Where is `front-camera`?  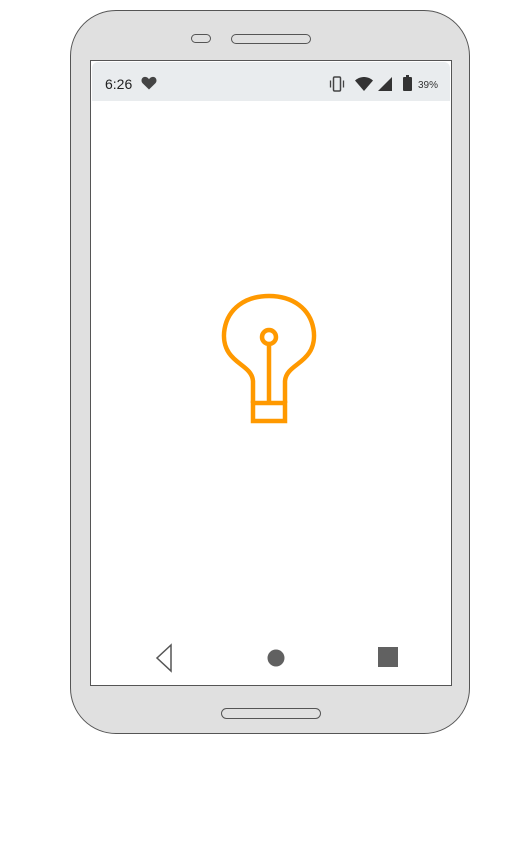
front-camera is located at coordinates (201, 38).